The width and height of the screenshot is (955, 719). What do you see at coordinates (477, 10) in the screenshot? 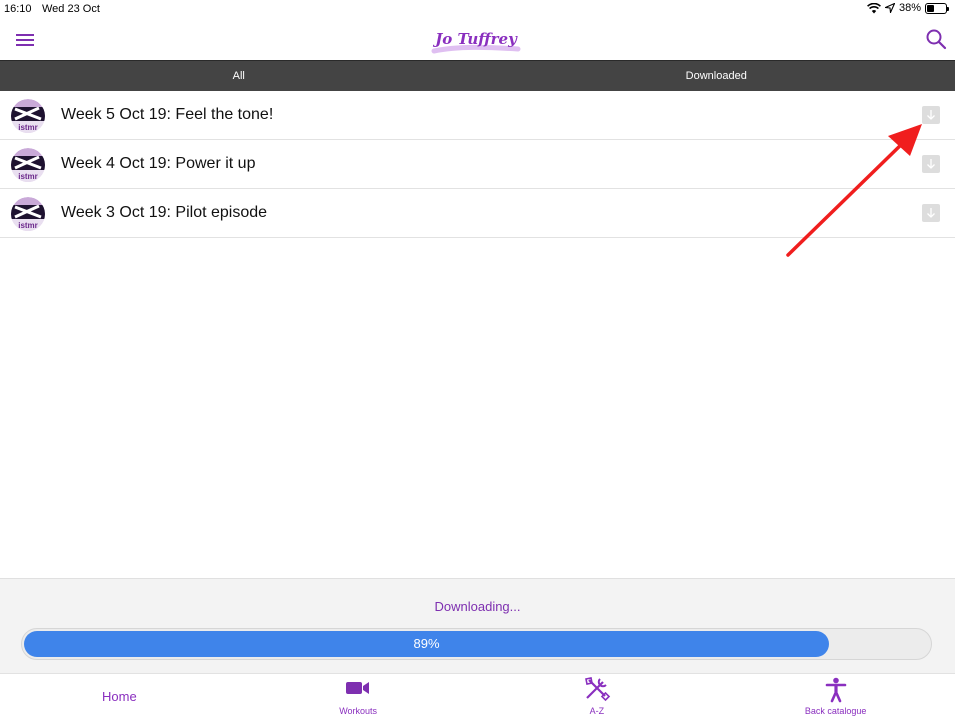
I see `status-bar: 16:10 Wed 23 Oct 38%` at bounding box center [477, 10].